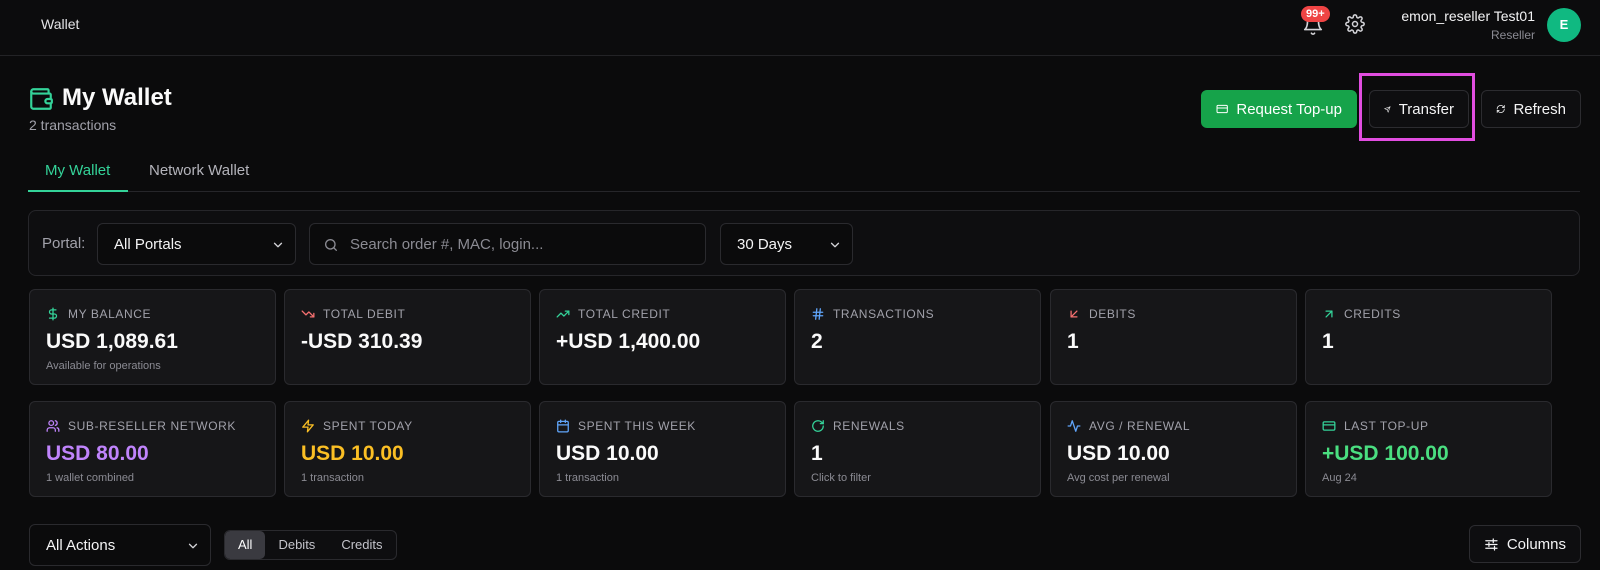 This screenshot has height=570, width=1600. What do you see at coordinates (1372, 314) in the screenshot?
I see `card-label: CREDITS` at bounding box center [1372, 314].